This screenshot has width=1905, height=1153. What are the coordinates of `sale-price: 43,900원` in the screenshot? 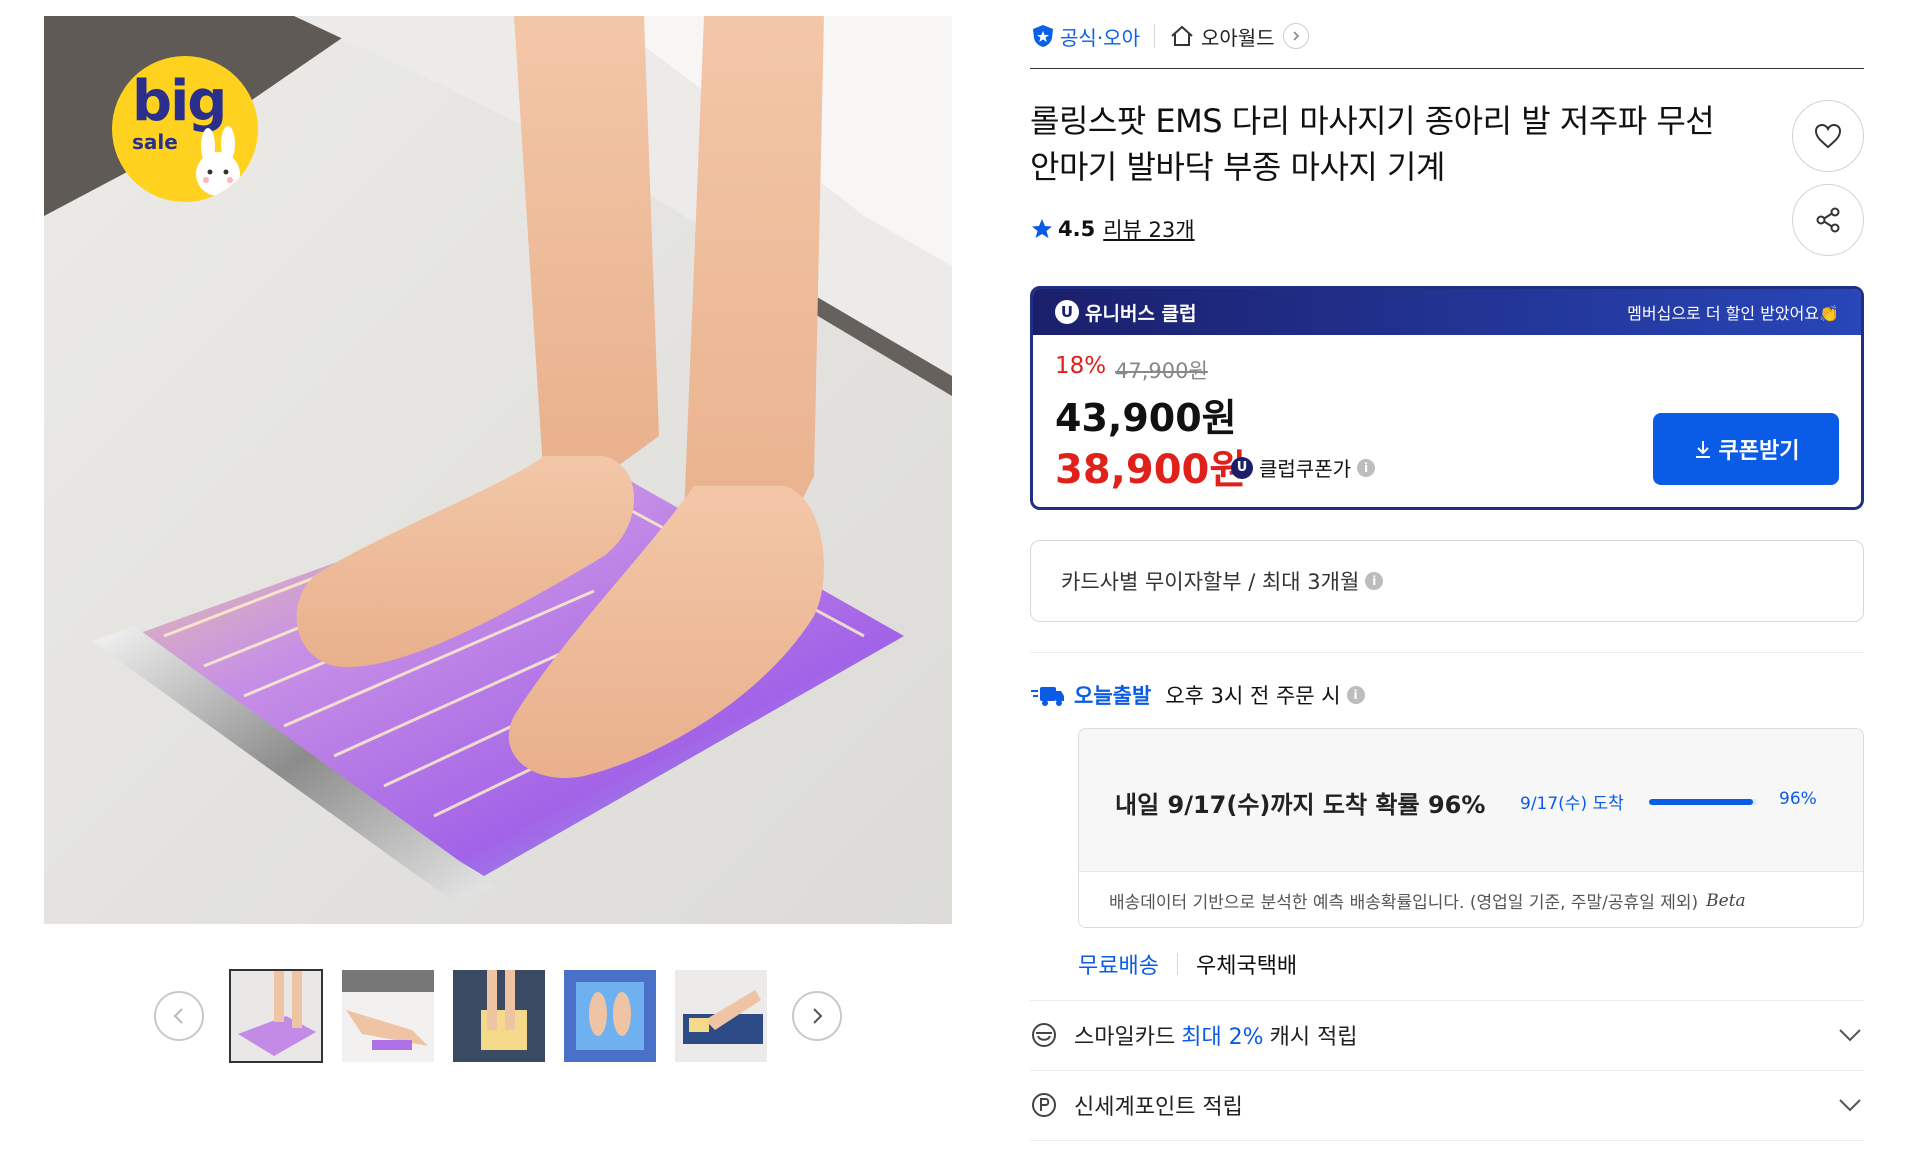 It's located at (1146, 418).